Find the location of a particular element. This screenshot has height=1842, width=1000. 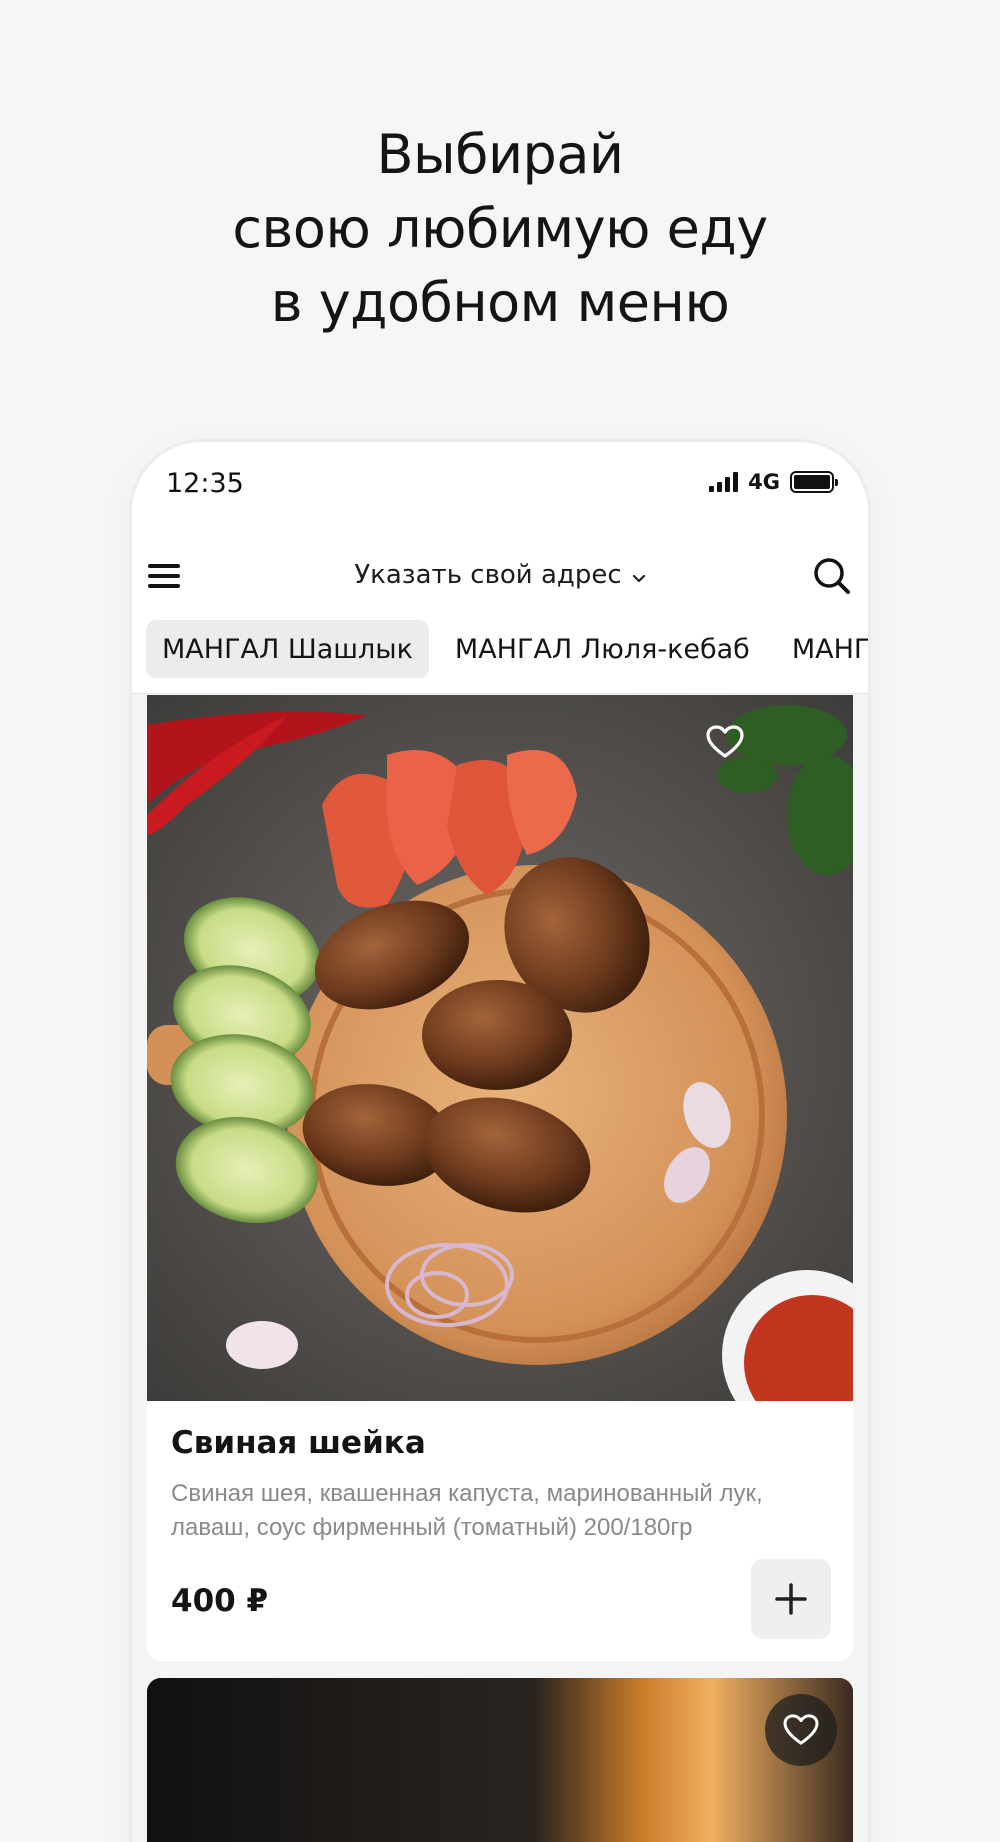

add-to-cart-button is located at coordinates (791, 1599).